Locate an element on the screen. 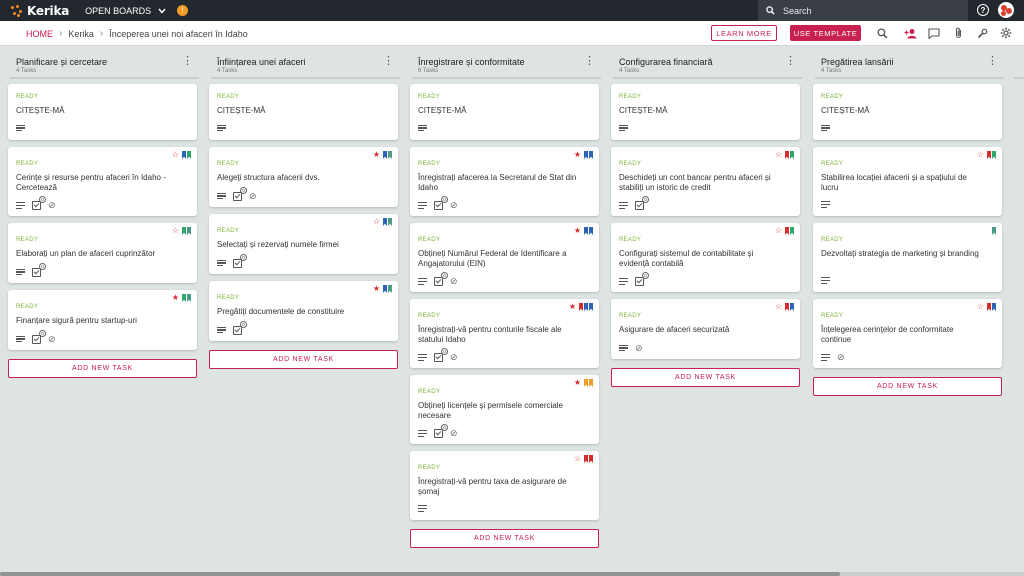  attachment-icon: ⊘ is located at coordinates (639, 347).